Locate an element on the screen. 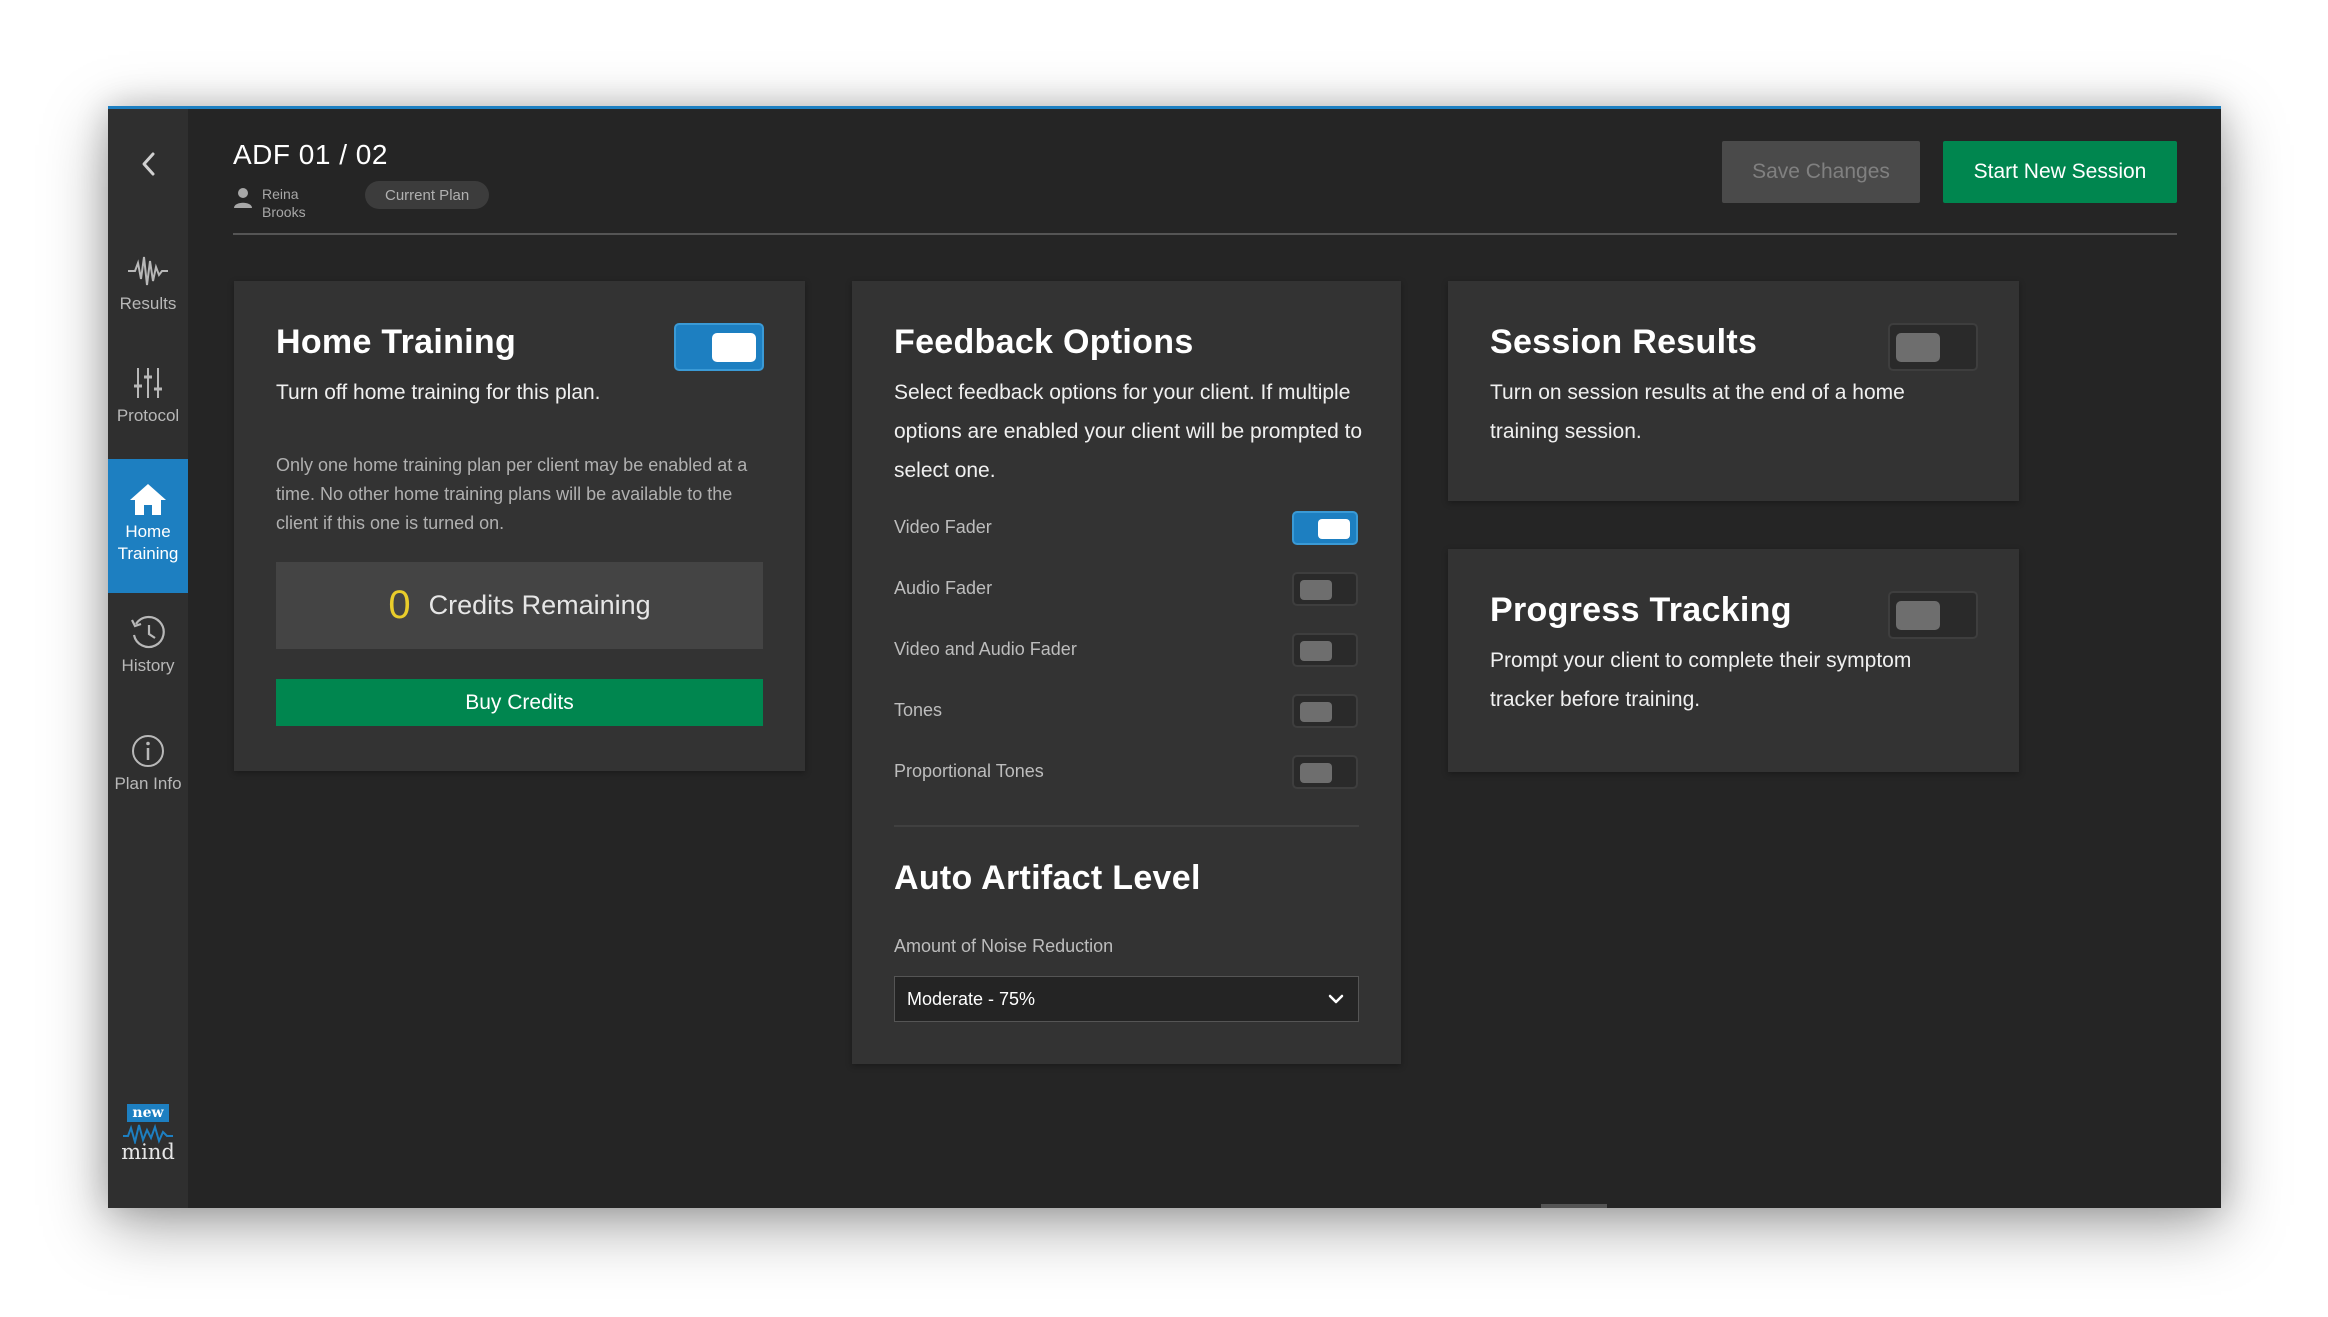 Image resolution: width=2328 pixels, height=1317 pixels. feedback-options-title: Feedback Options is located at coordinates (1044, 342).